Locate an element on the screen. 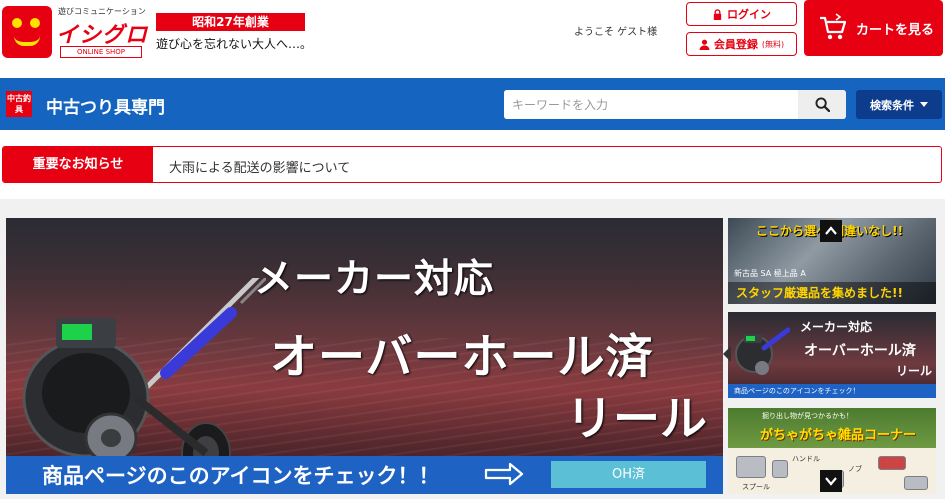  important-notice: 重要なお知らせ 大雨による配送の影響について is located at coordinates (472, 164).